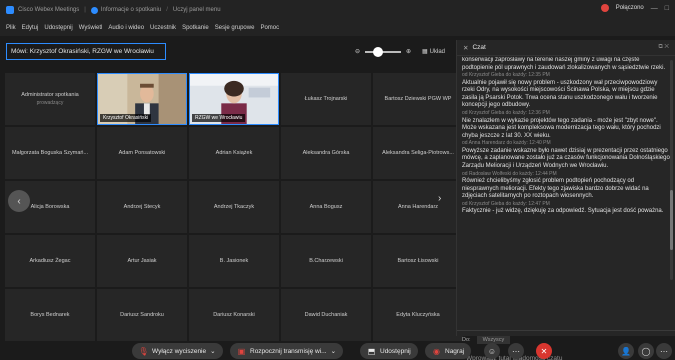  I want to click on microphone-muted-icon: 🎙, so click(143, 351).